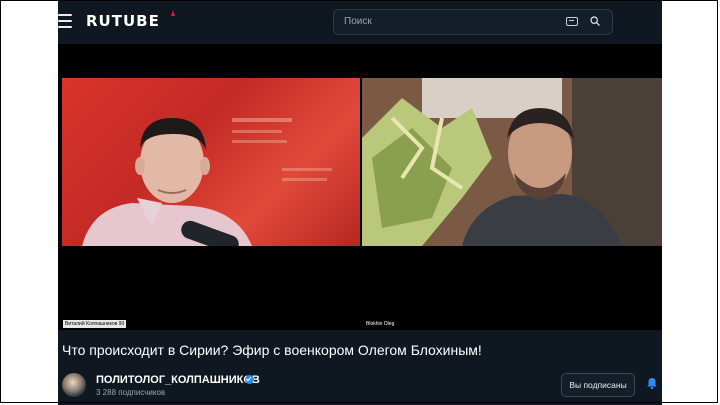  What do you see at coordinates (595, 21) in the screenshot?
I see `search-icon` at bounding box center [595, 21].